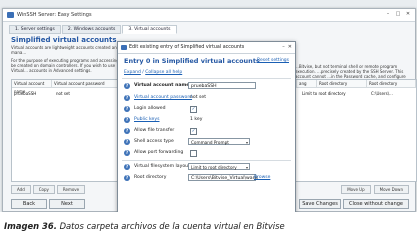 This screenshot has height=240, width=417. Describe the element at coordinates (62, 93) in the screenshot. I see `table-cell: not set` at that location.